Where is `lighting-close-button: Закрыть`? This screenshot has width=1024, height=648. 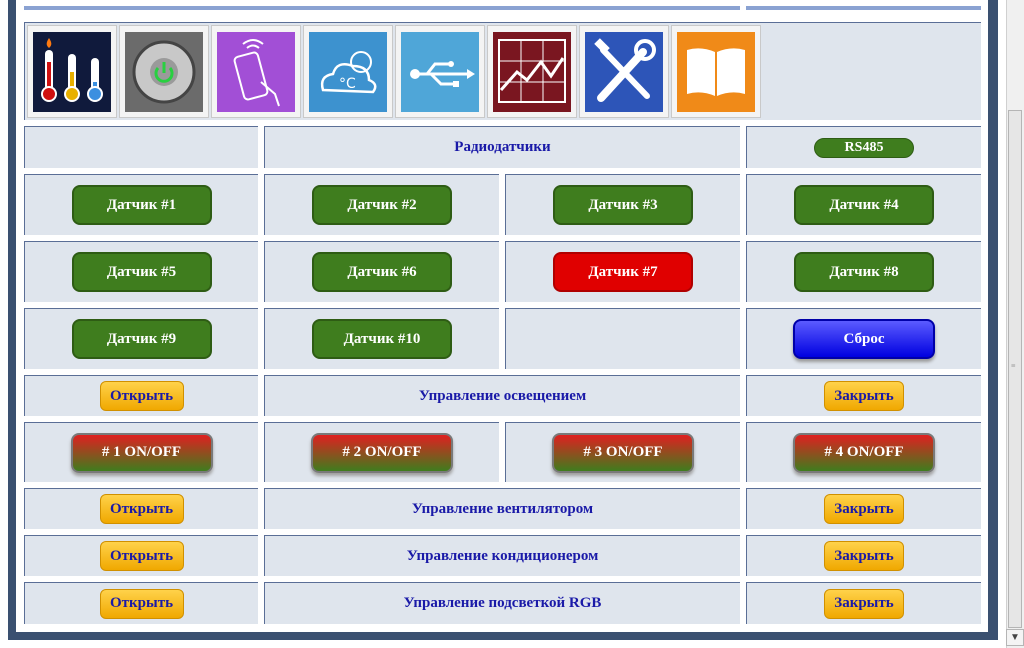 lighting-close-button: Закрыть is located at coordinates (864, 396).